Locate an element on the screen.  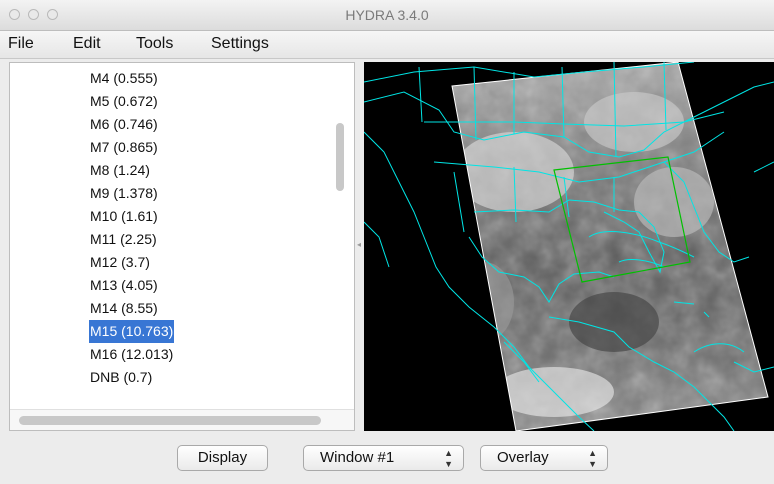
band-list-item: M13 (4.05) is located at coordinates (182, 285).